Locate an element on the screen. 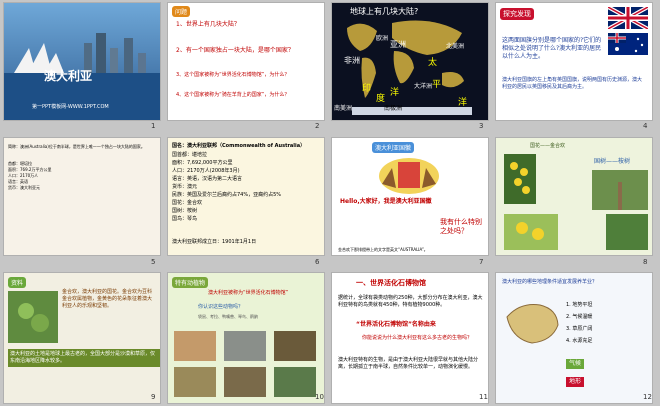  slide-number-4: 4 is located at coordinates (645, 126).